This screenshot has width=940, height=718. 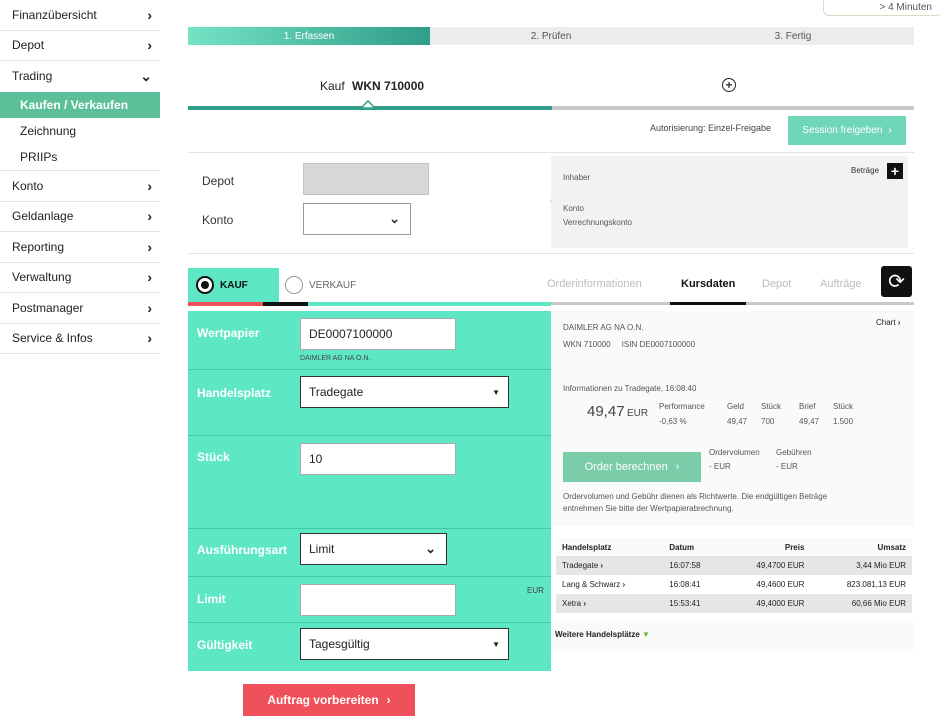 What do you see at coordinates (213, 457) in the screenshot?
I see `stueck-label: Stück` at bounding box center [213, 457].